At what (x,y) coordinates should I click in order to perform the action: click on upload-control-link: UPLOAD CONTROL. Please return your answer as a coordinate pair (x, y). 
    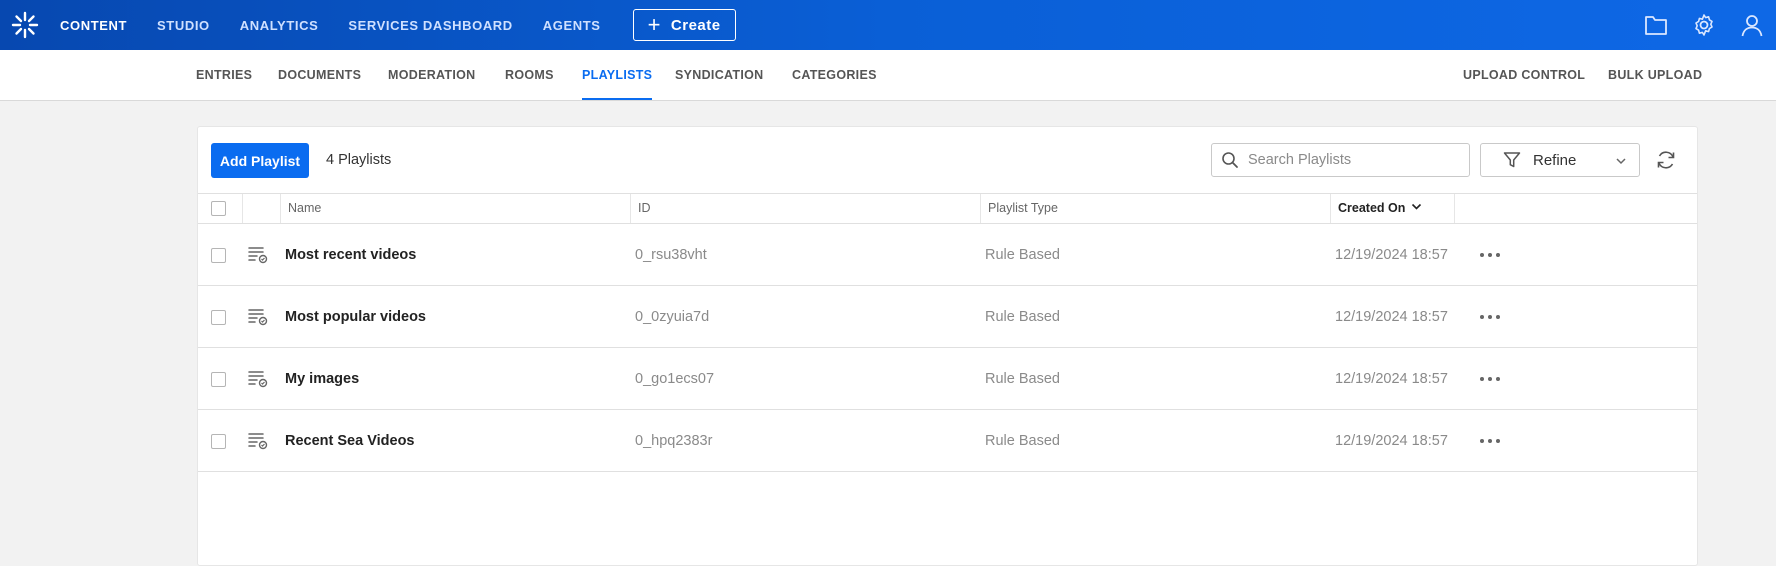
    Looking at the image, I should click on (1524, 75).